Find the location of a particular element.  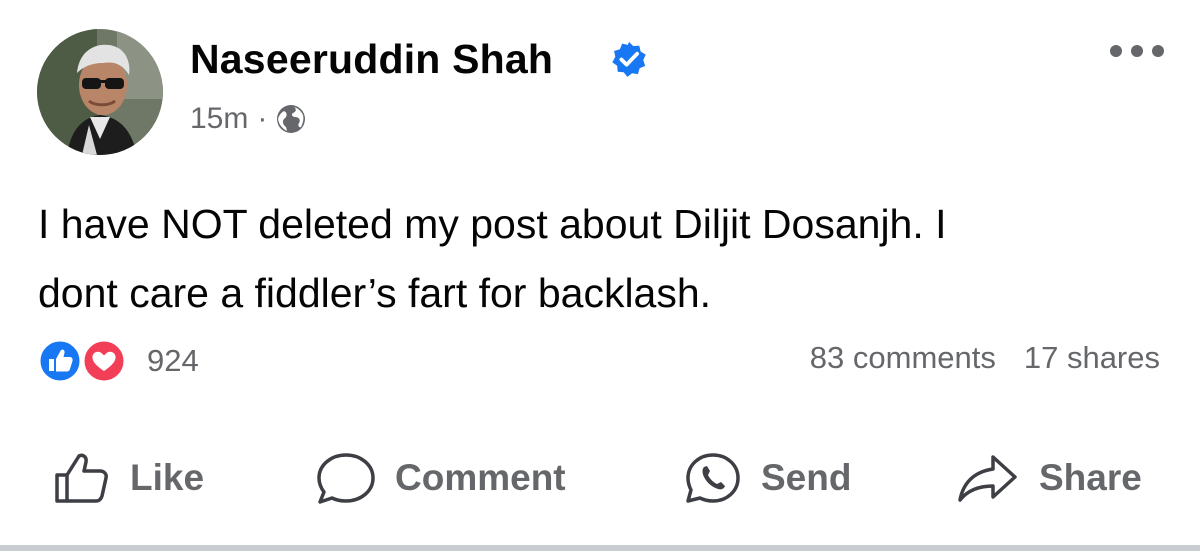

comment-label: Comment is located at coordinates (480, 477).